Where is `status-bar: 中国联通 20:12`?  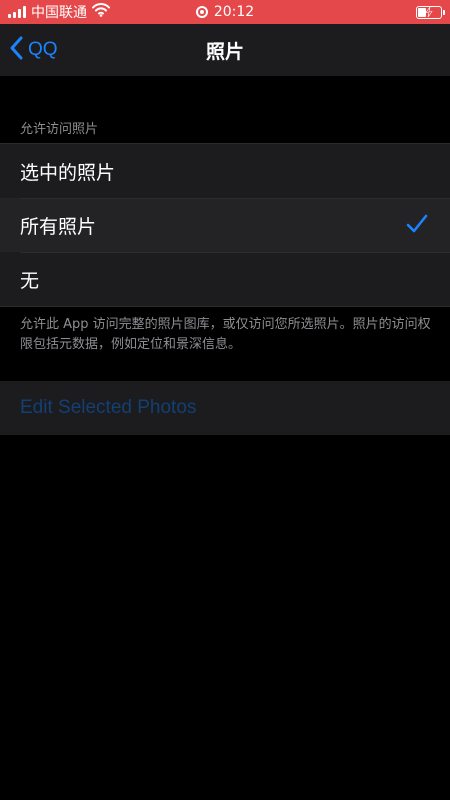
status-bar: 中国联通 20:12 is located at coordinates (225, 12).